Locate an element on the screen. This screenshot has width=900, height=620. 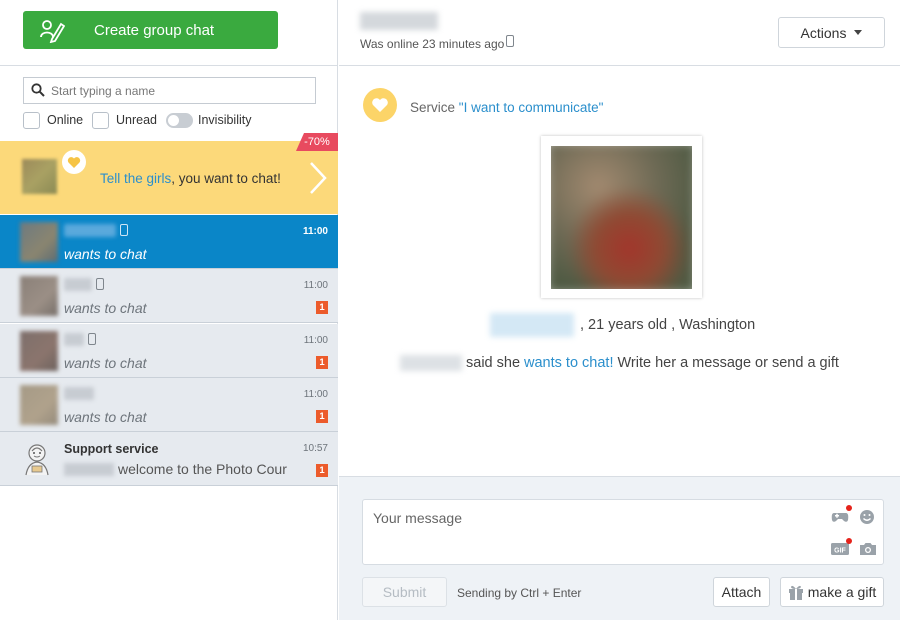
search-icon is located at coordinates (38, 90).